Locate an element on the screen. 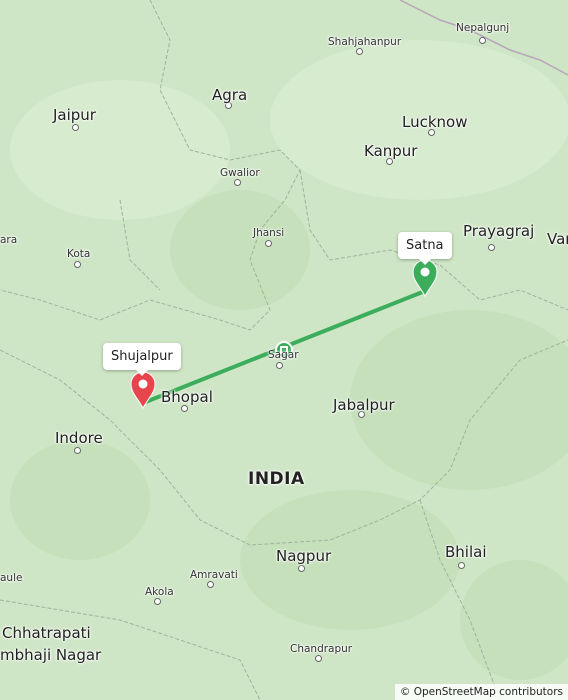 The width and height of the screenshot is (568, 700). origin-pin-icon is located at coordinates (425, 278).